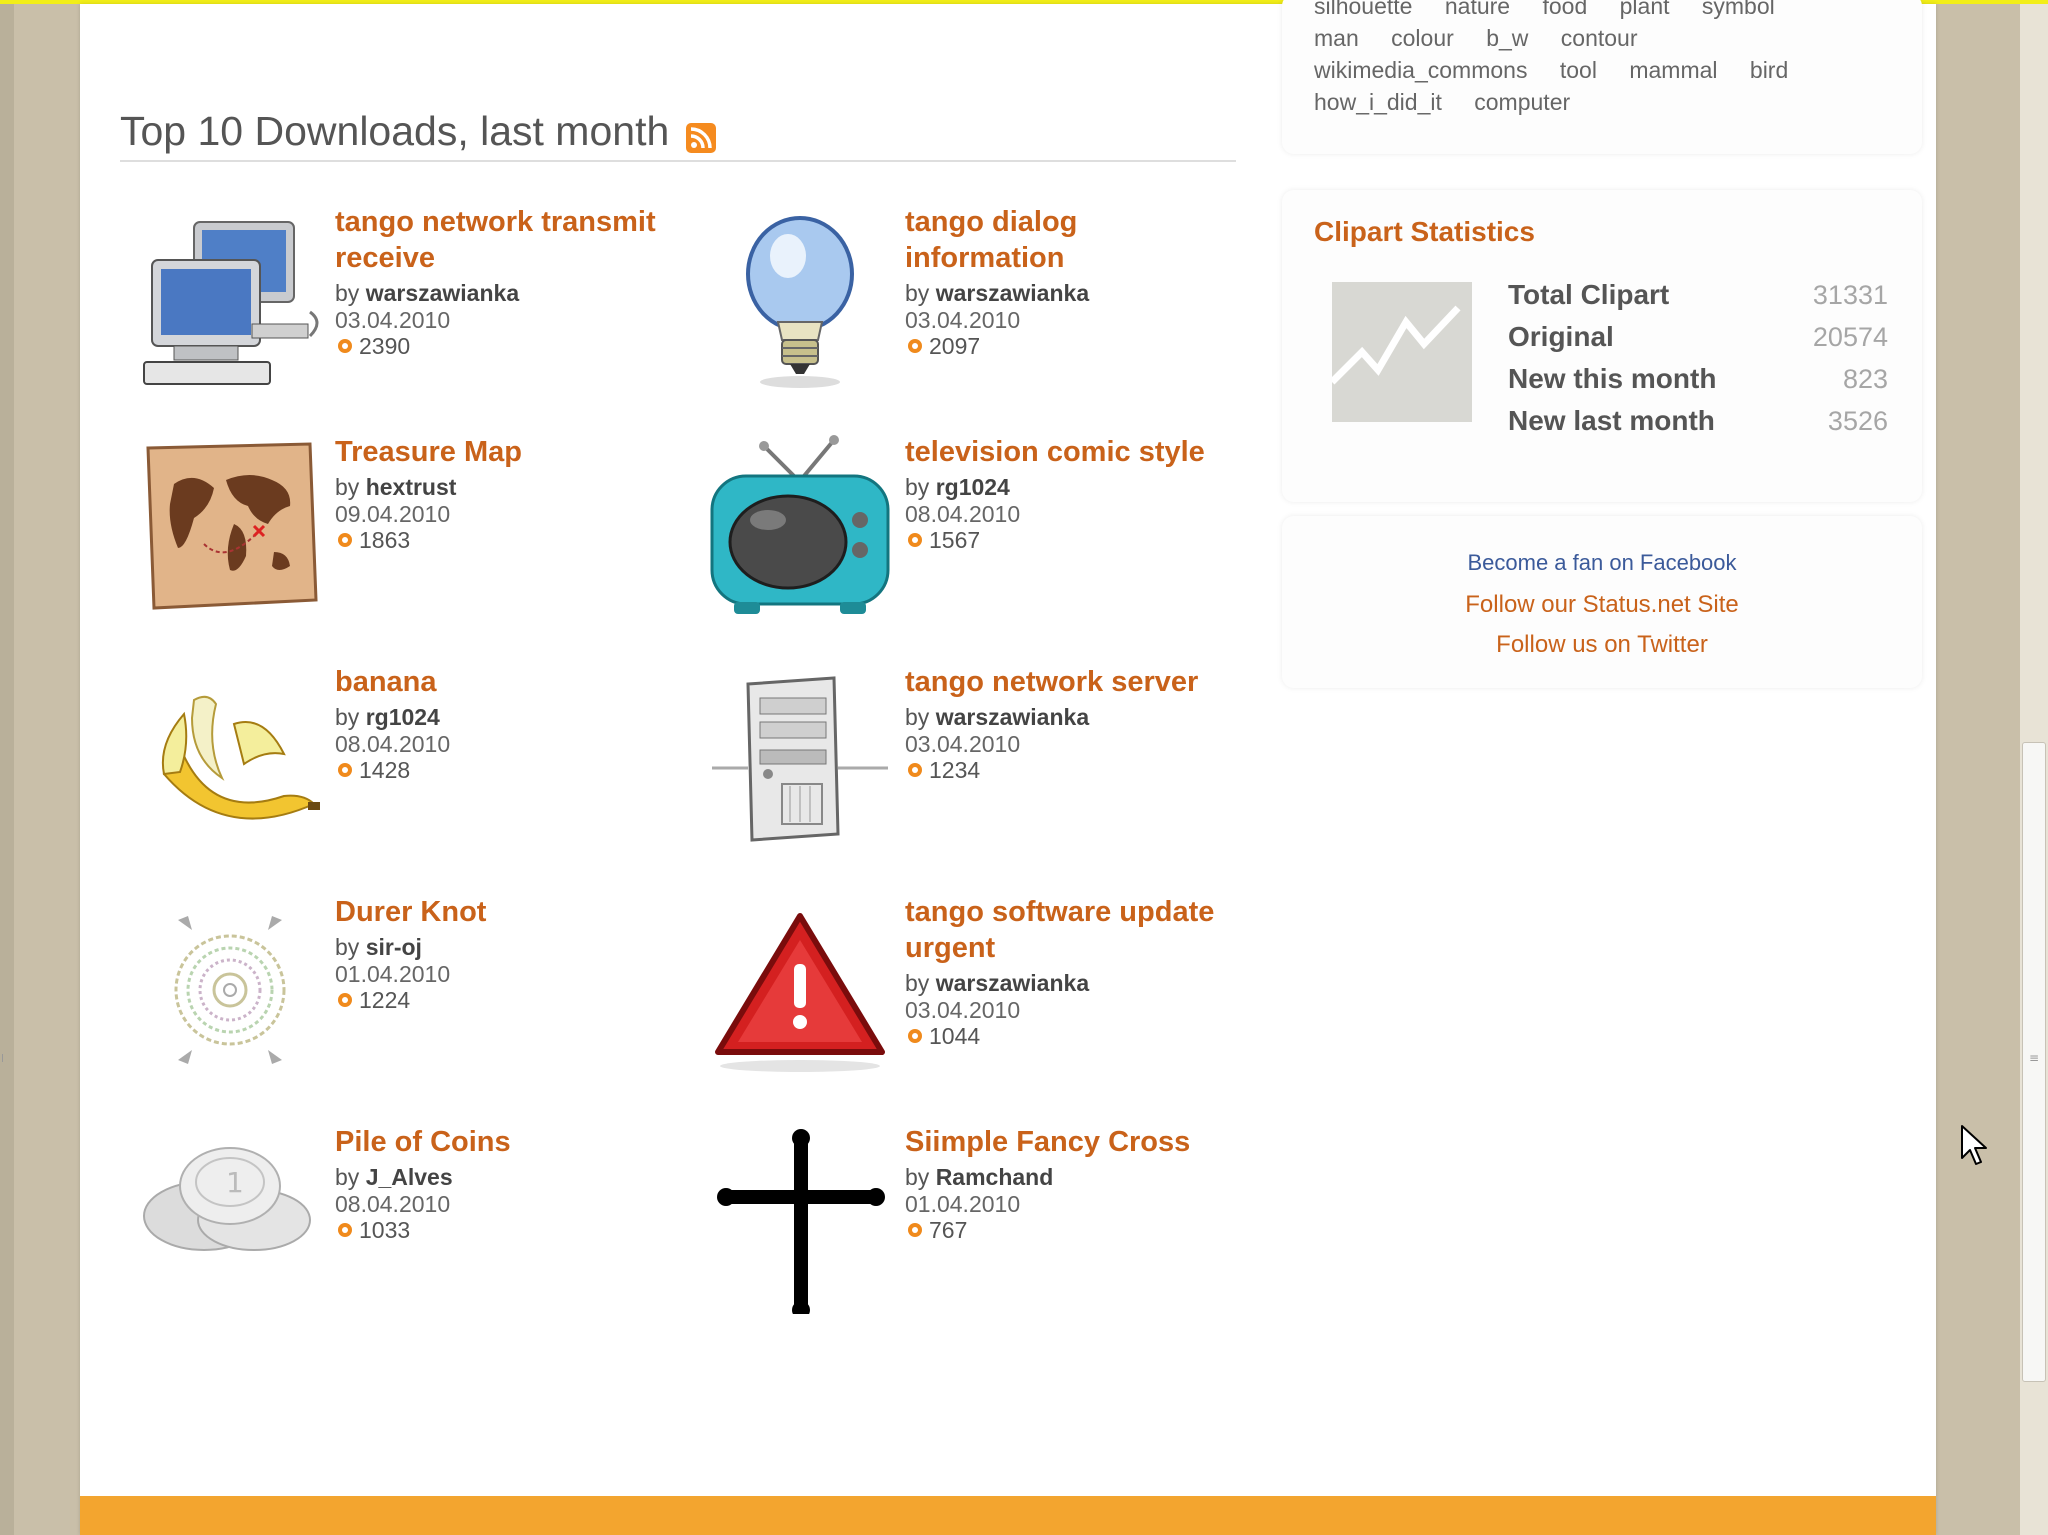 The height and width of the screenshot is (1535, 2048). I want to click on statistics-chart-icon, so click(1400, 352).